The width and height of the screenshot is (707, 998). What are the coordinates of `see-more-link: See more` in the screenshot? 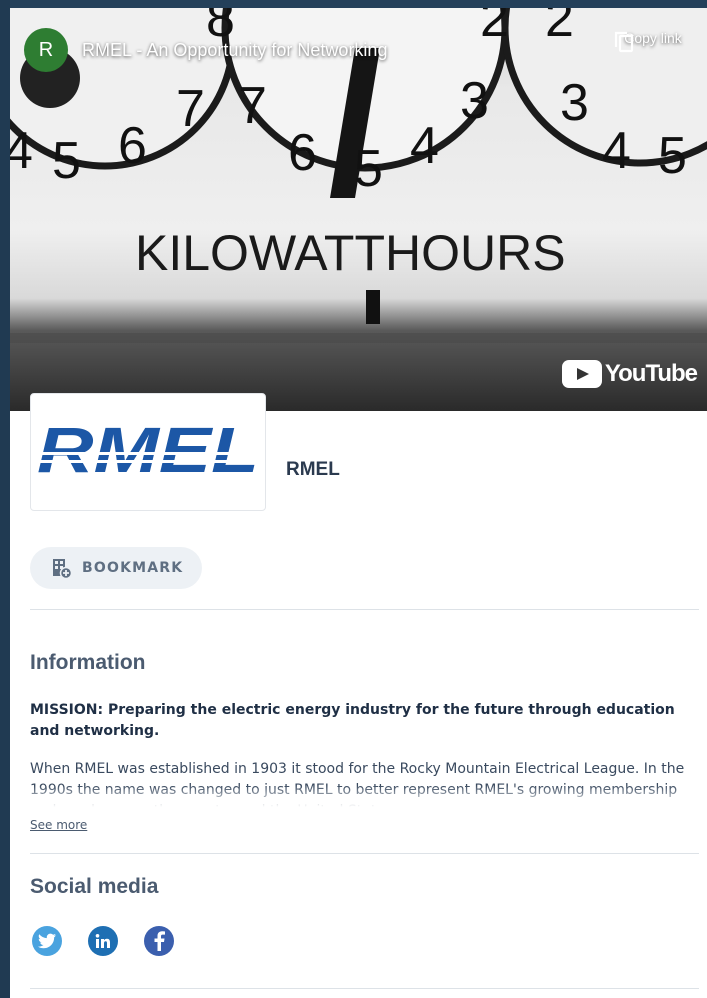 It's located at (58, 825).